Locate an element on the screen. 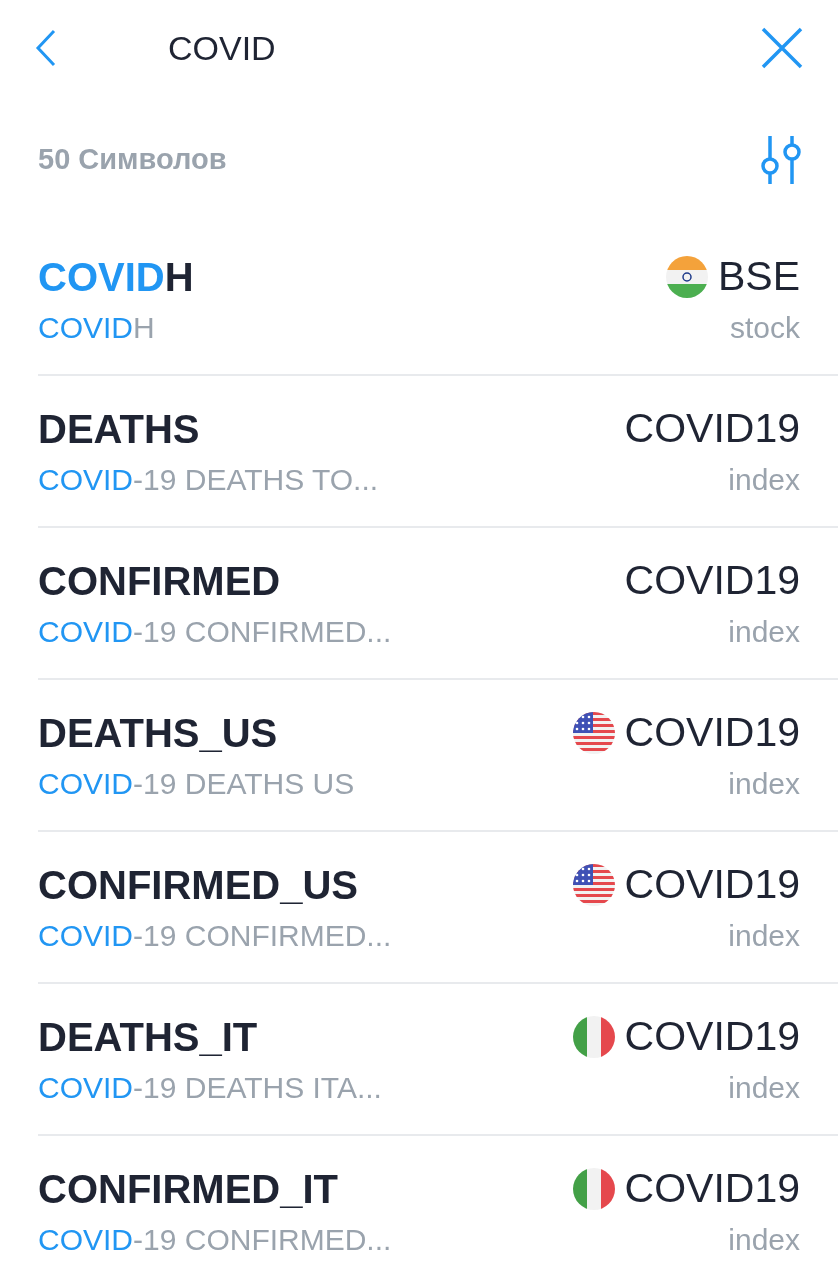 The width and height of the screenshot is (838, 1280). symbol-row: DEATHS COVID19 COVID-19 DEATHS TO... index is located at coordinates (438, 452).